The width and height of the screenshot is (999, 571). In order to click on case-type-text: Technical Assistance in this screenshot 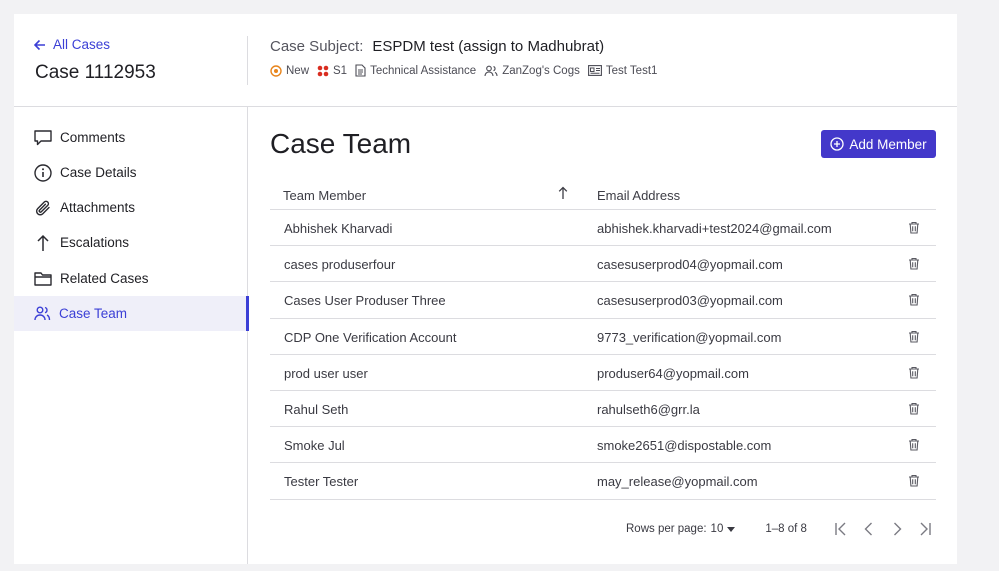, I will do `click(423, 70)`.